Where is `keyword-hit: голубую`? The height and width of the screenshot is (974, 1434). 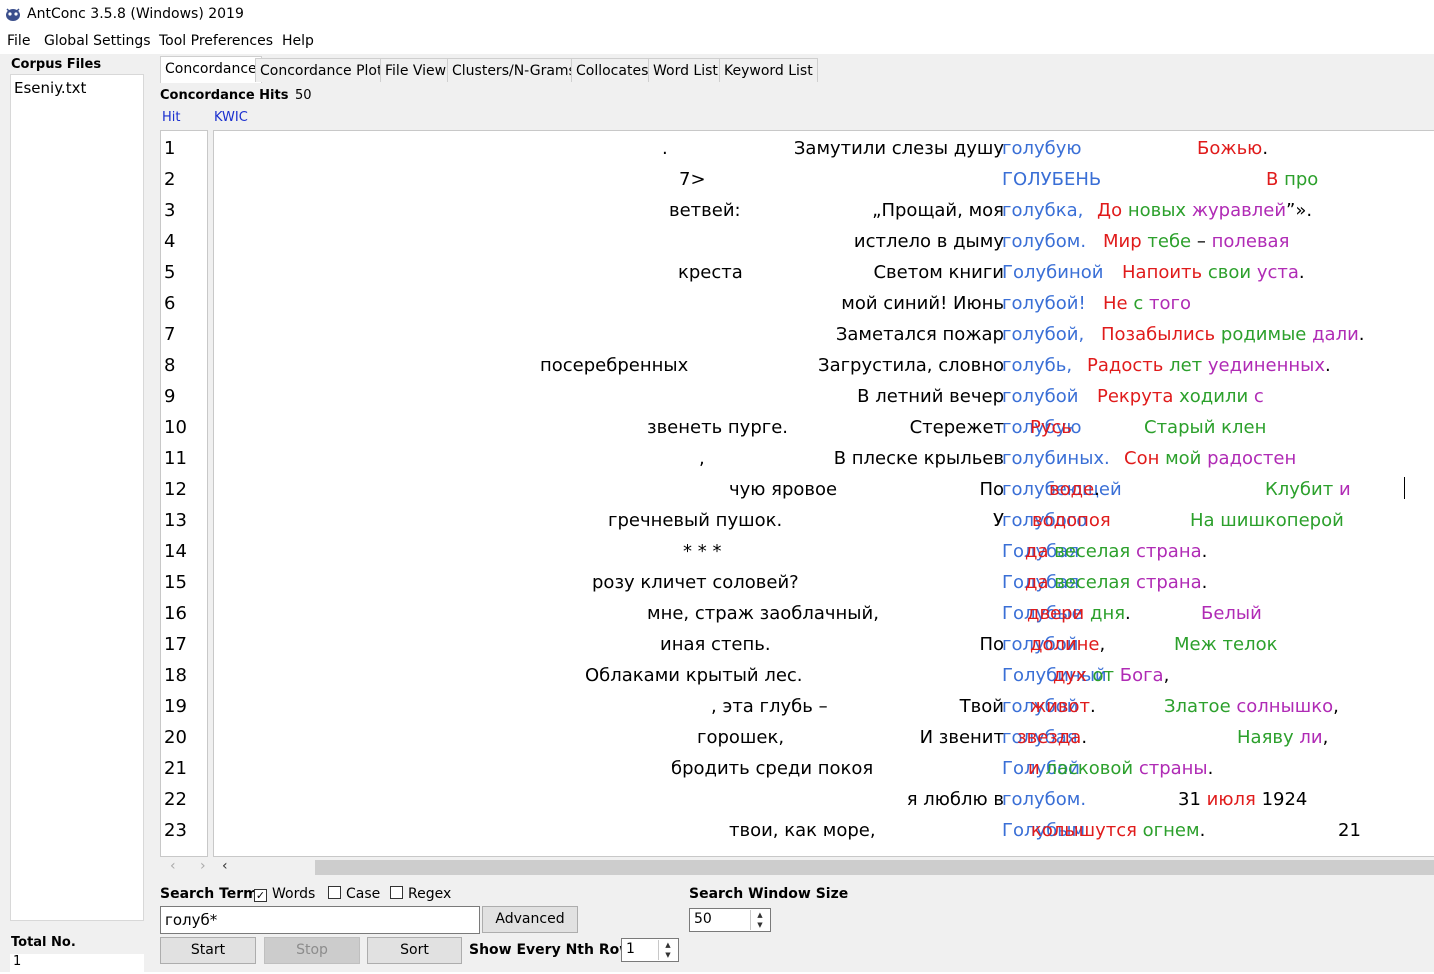
keyword-hit: голубую is located at coordinates (1042, 149).